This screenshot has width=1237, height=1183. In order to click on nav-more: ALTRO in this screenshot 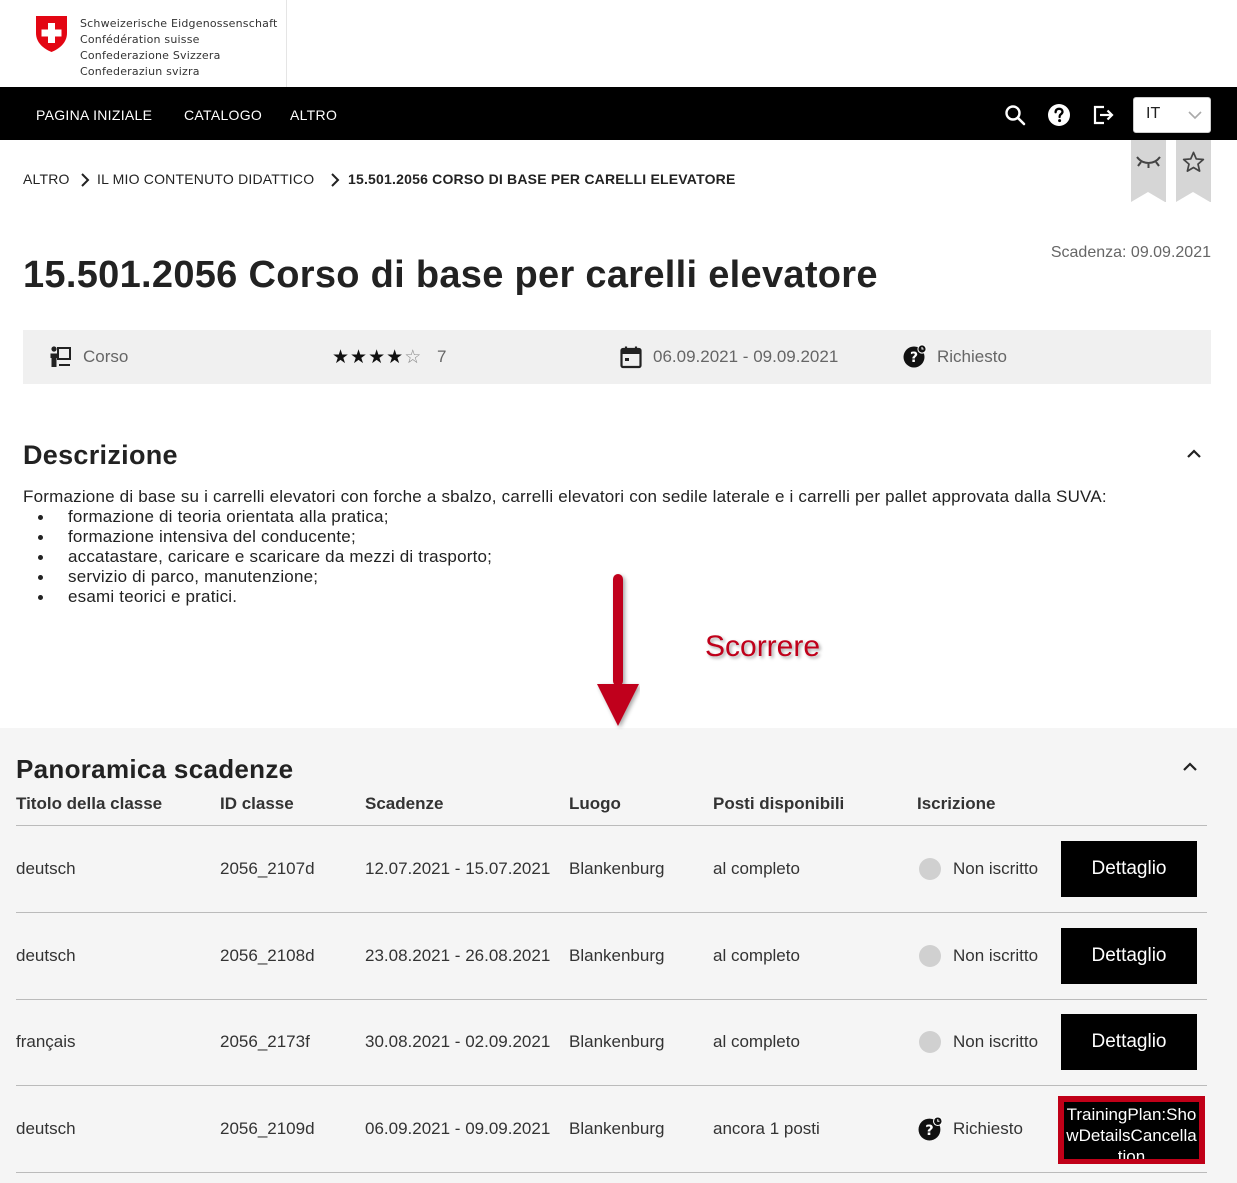, I will do `click(313, 113)`.